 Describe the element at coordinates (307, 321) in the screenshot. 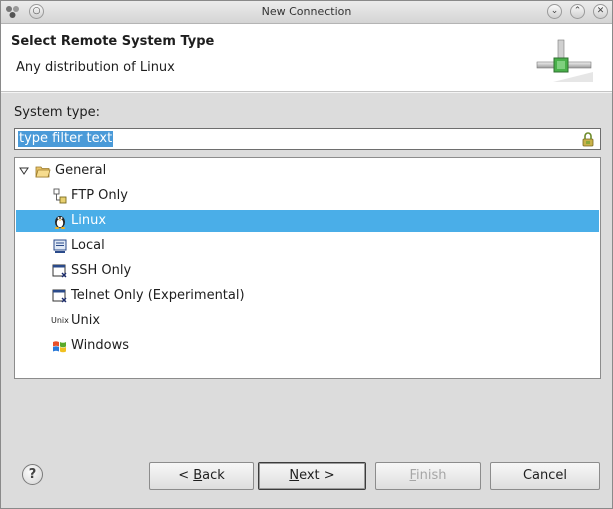

I see `tree-item-unix: Unix Unix` at that location.